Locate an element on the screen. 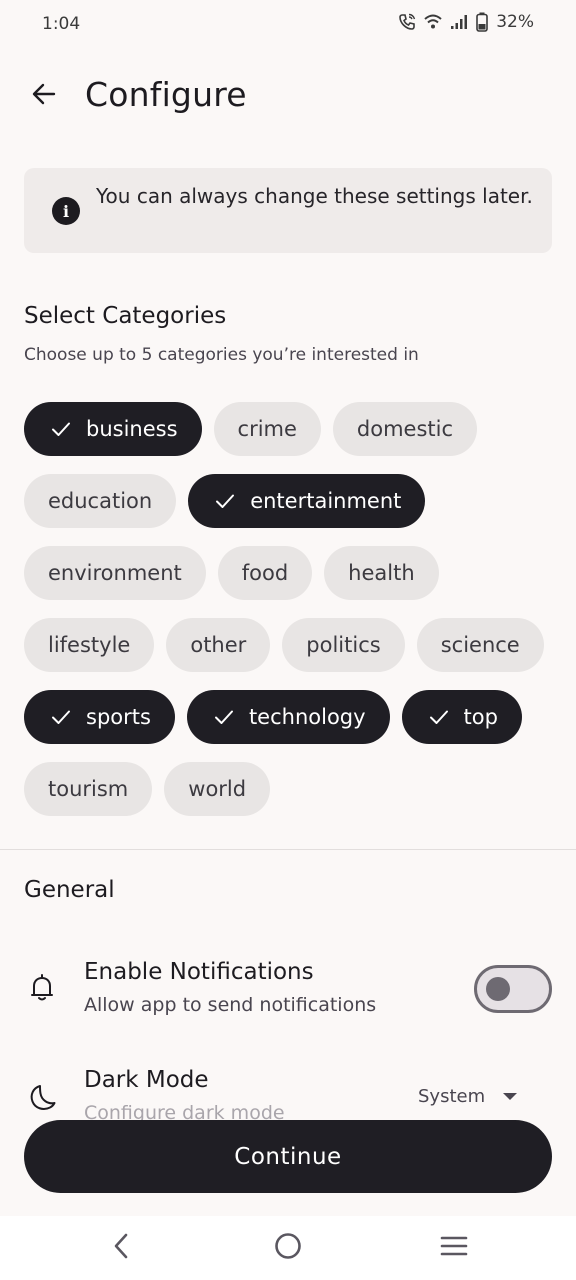 Image resolution: width=576 pixels, height=1280 pixels. status-bar: 1:04 32% is located at coordinates (288, 24).